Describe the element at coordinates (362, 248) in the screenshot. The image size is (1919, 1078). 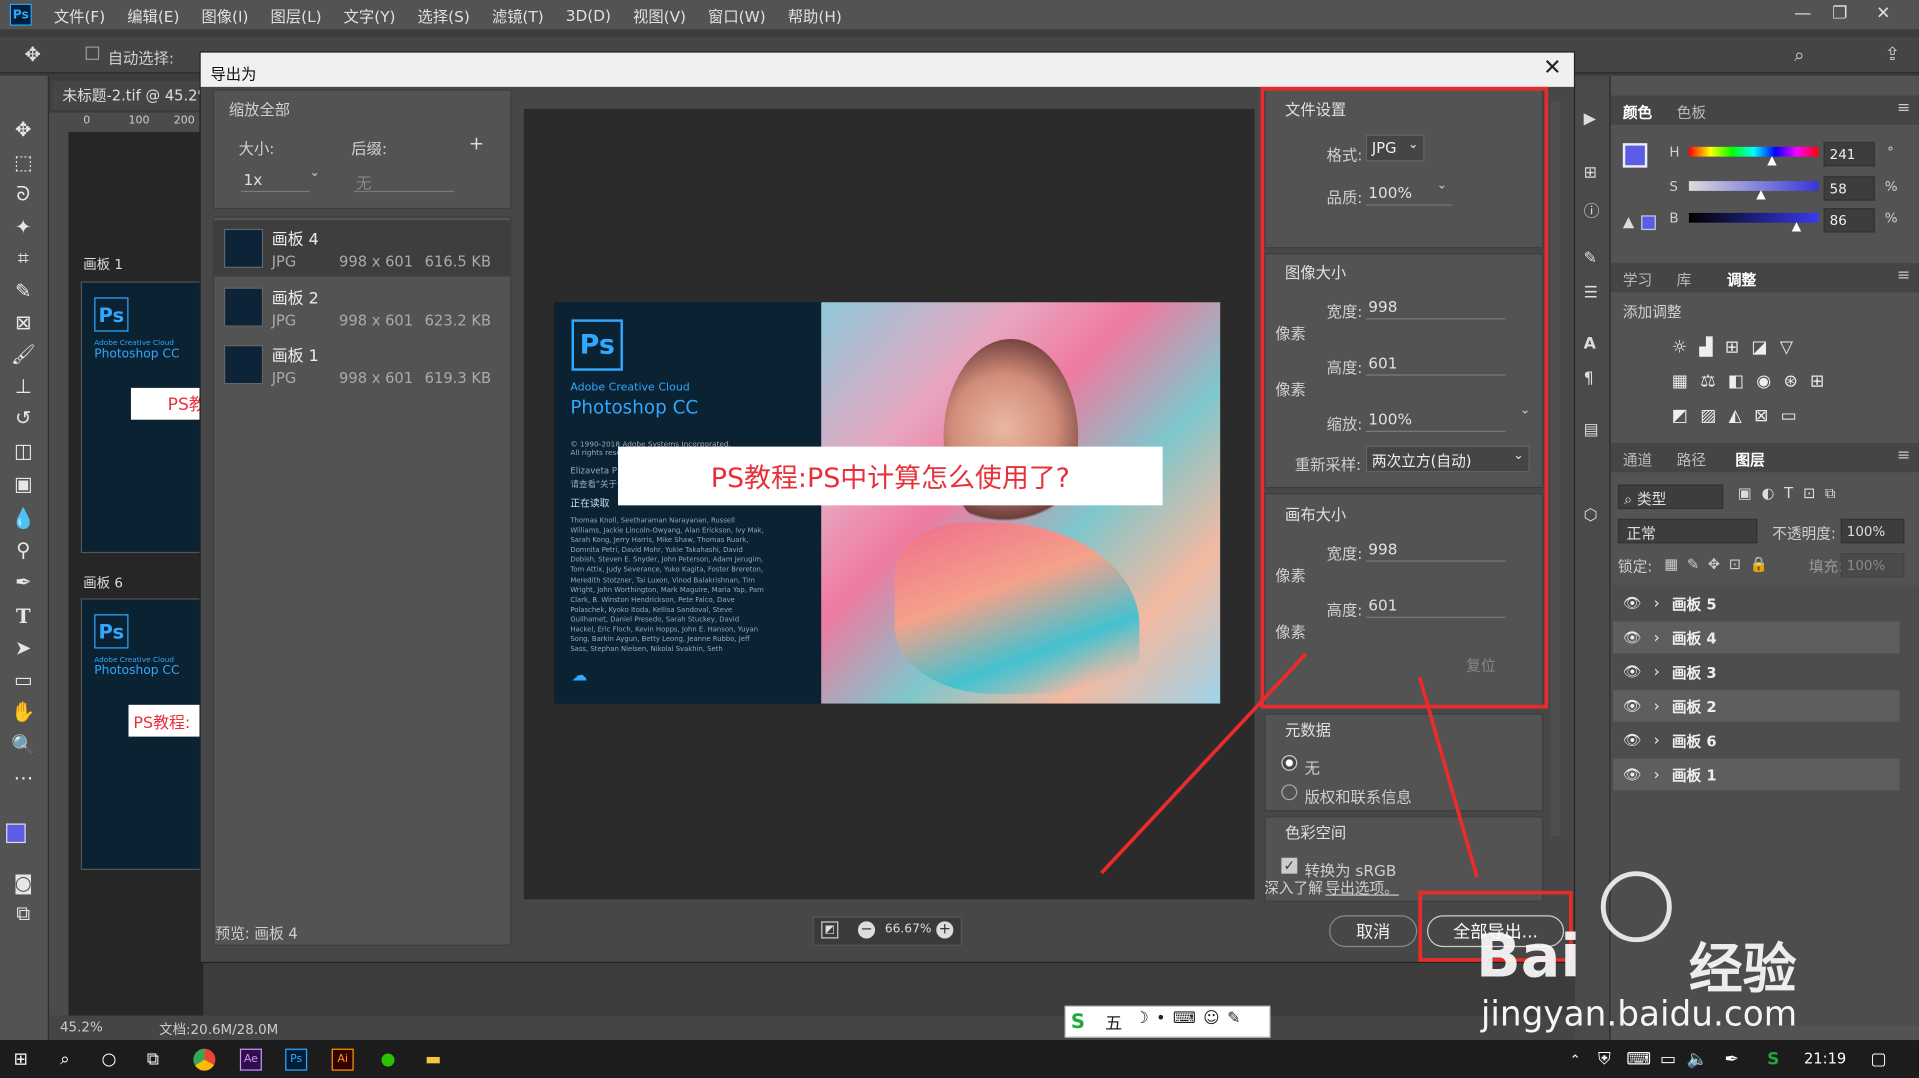
I see `list-item: 画板 4 JPG 998 x 601 616.5 KB` at that location.